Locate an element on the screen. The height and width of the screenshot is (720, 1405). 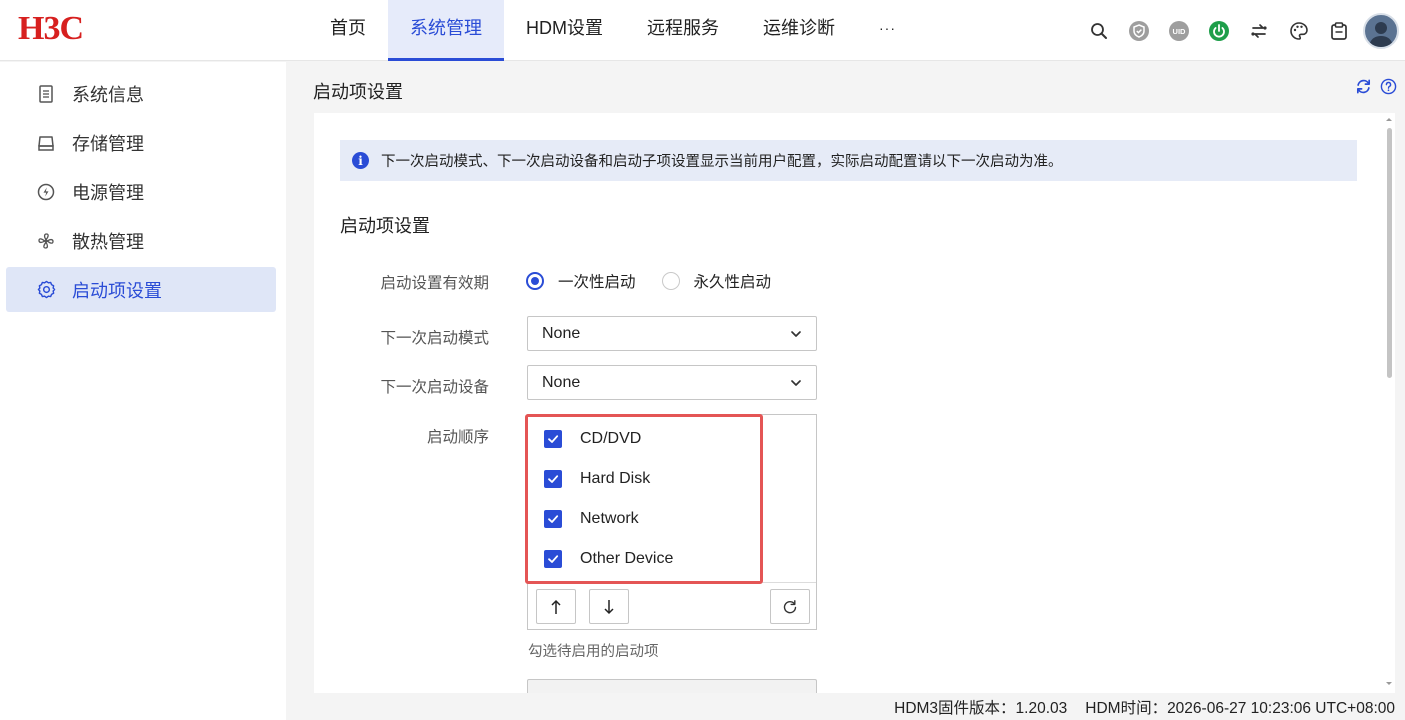
boot-mode-value: None is located at coordinates (561, 333).